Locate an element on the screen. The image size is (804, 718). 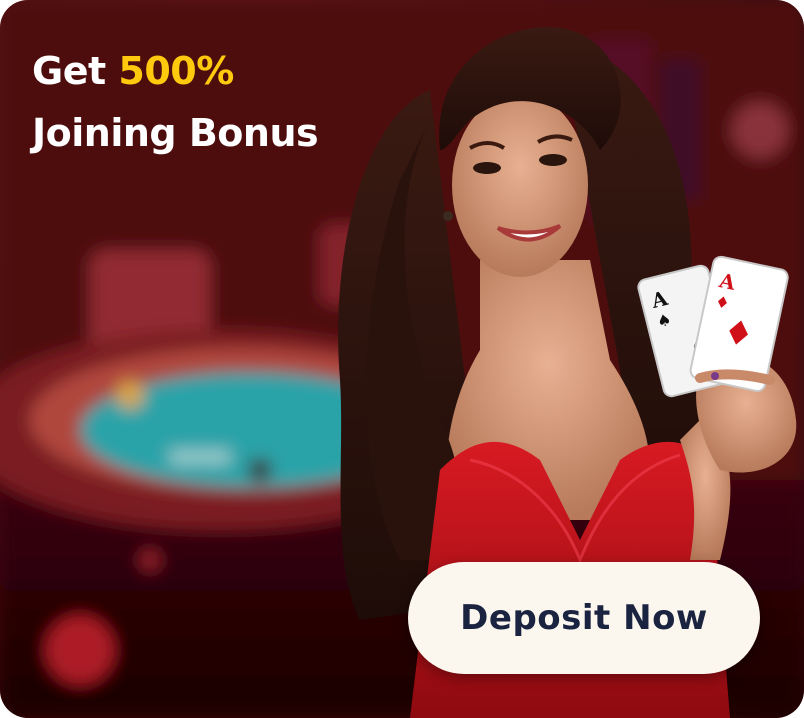
promo-headline: Get 500% Joining Bonus is located at coordinates (175, 102).